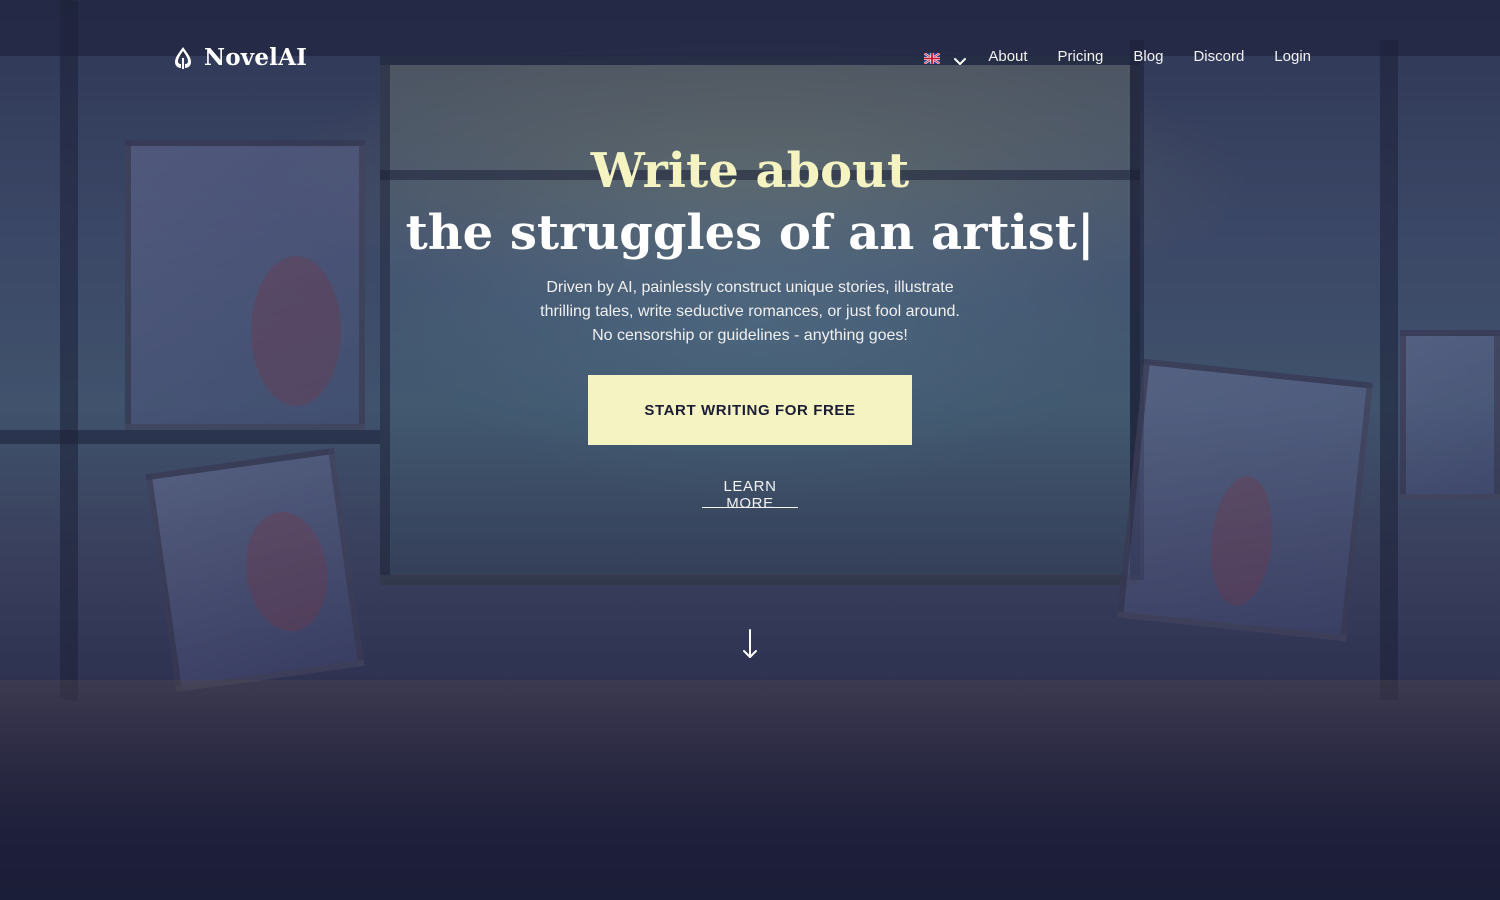 Image resolution: width=1500 pixels, height=900 pixels. What do you see at coordinates (1117, 56) in the screenshot?
I see `main-nav: About Pricing Blog Discord Login` at bounding box center [1117, 56].